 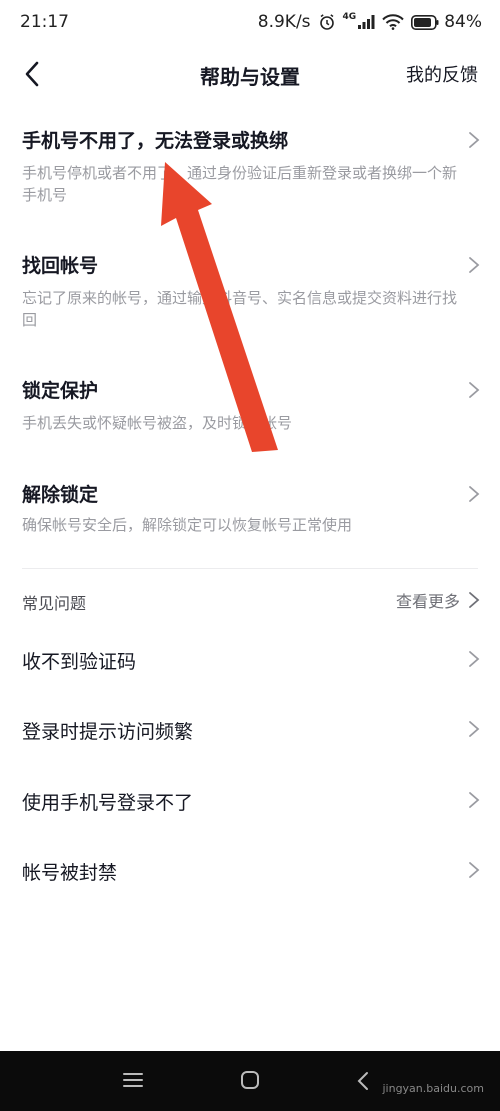 What do you see at coordinates (250, 510) in the screenshot?
I see `list-item-unlock: 解除锁定 确保帐号安全后，解除锁定可以恢复帐号正常使用` at bounding box center [250, 510].